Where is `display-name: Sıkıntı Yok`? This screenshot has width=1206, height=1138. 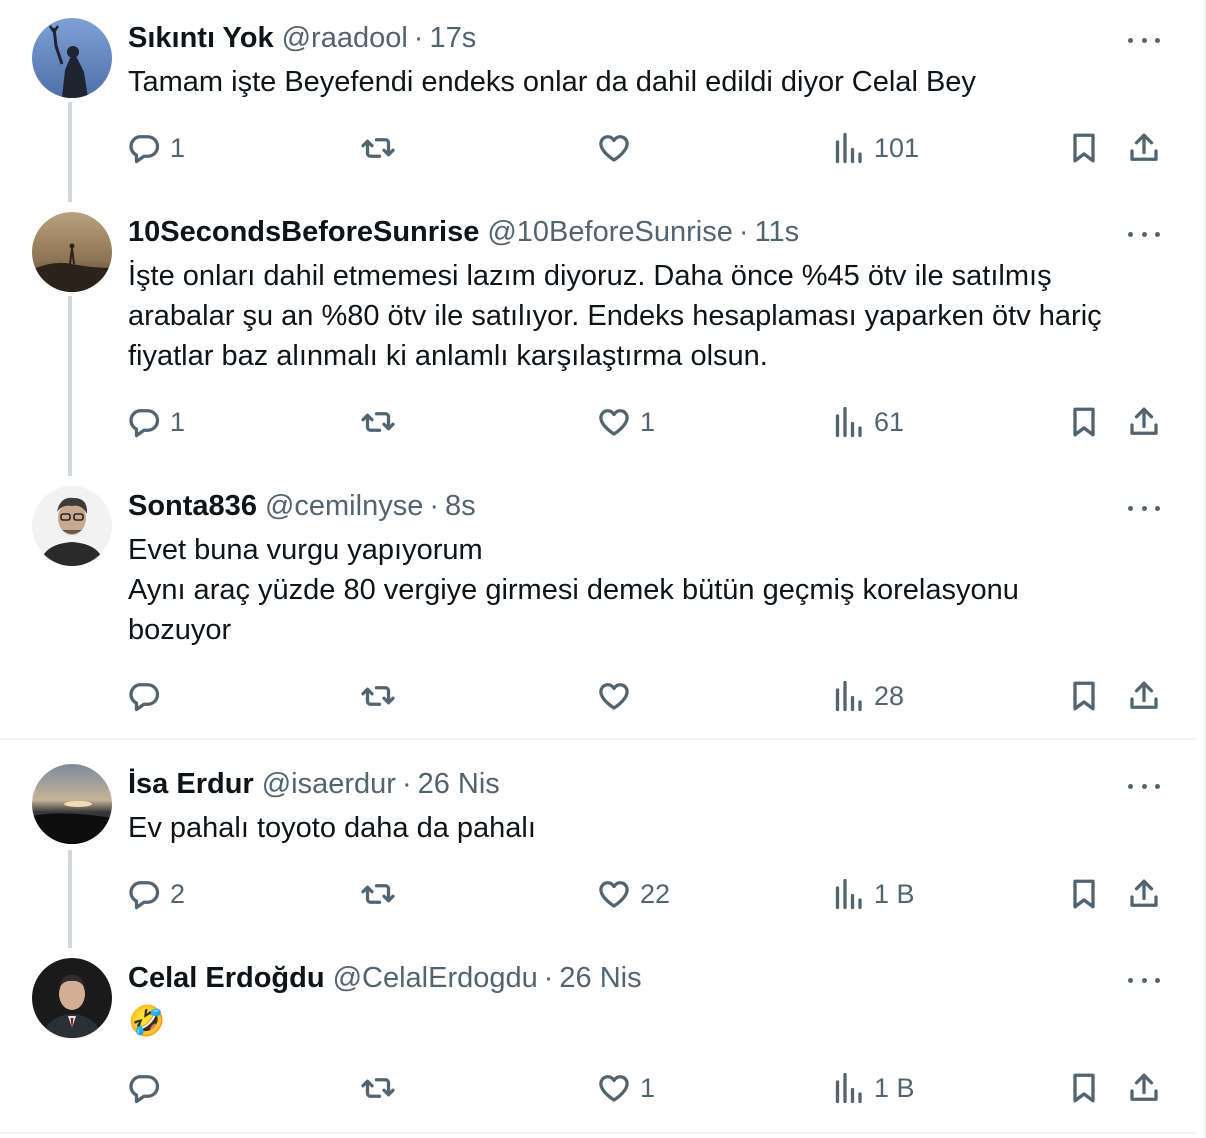
display-name: Sıkıntı Yok is located at coordinates (201, 38).